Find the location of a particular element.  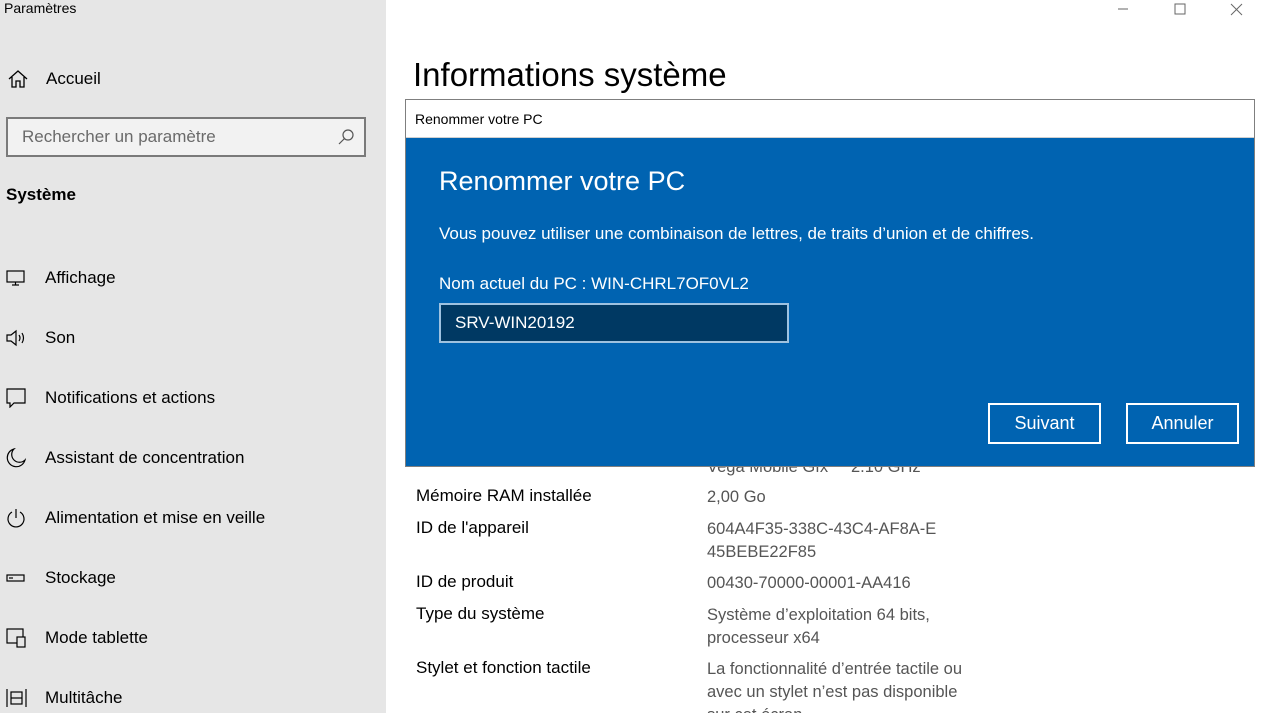

home-icon is located at coordinates (23, 79).